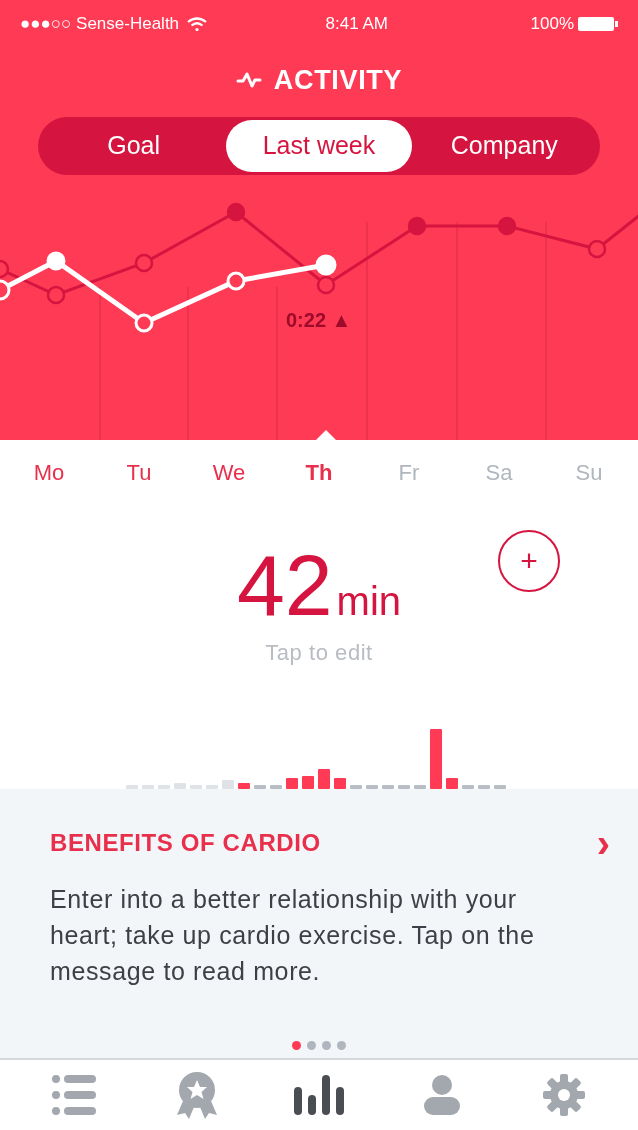 The height and width of the screenshot is (1130, 638). I want to click on screen-title: ACTIVITY, so click(338, 80).